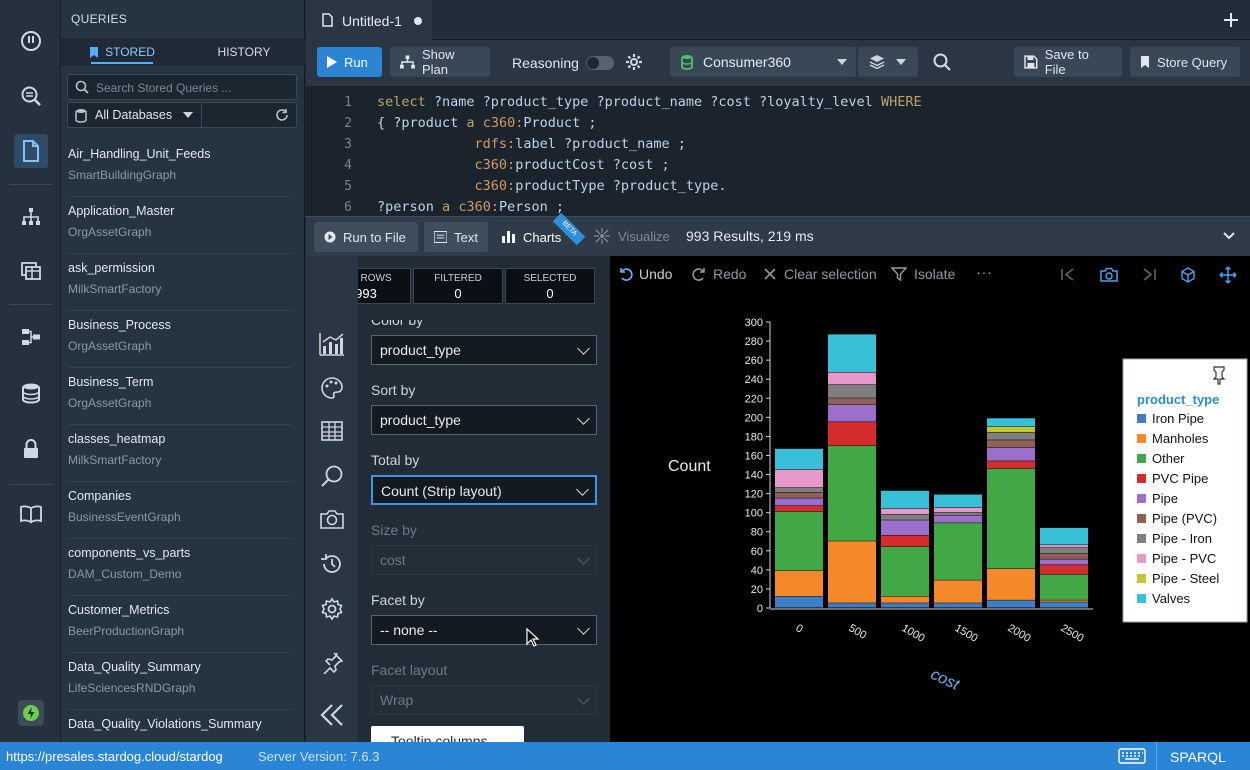  I want to click on namespaces-select, so click(888, 62).